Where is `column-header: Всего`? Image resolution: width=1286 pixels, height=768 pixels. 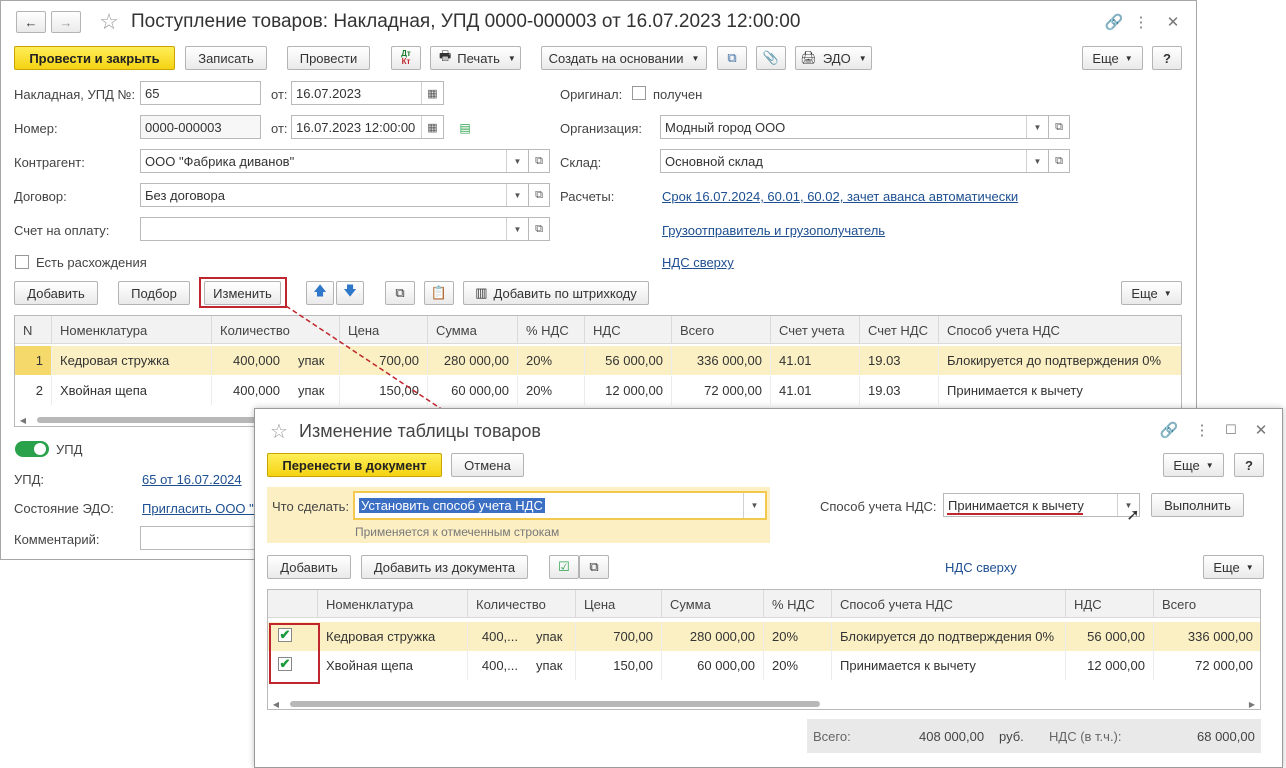
column-header: Всего is located at coordinates (1207, 604).